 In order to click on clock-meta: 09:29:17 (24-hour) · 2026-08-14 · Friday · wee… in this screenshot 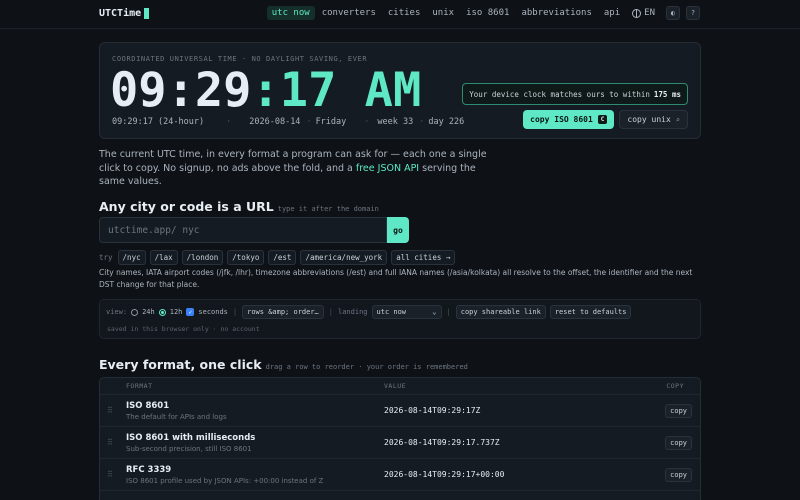, I will do `click(290, 122)`.